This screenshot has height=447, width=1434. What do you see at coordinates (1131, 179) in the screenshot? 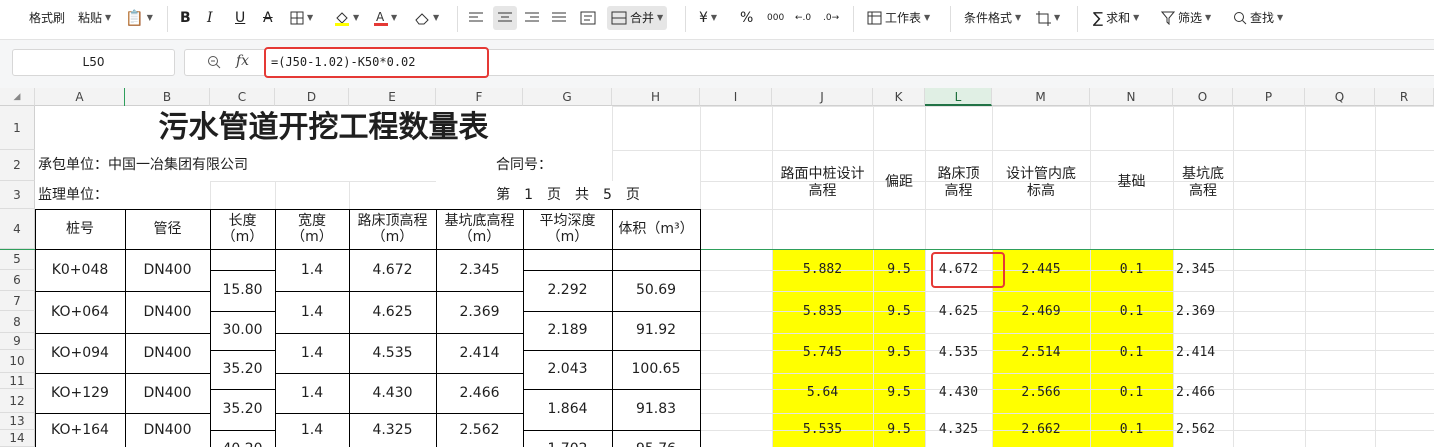
I see `header-foundation: 基础` at bounding box center [1131, 179].